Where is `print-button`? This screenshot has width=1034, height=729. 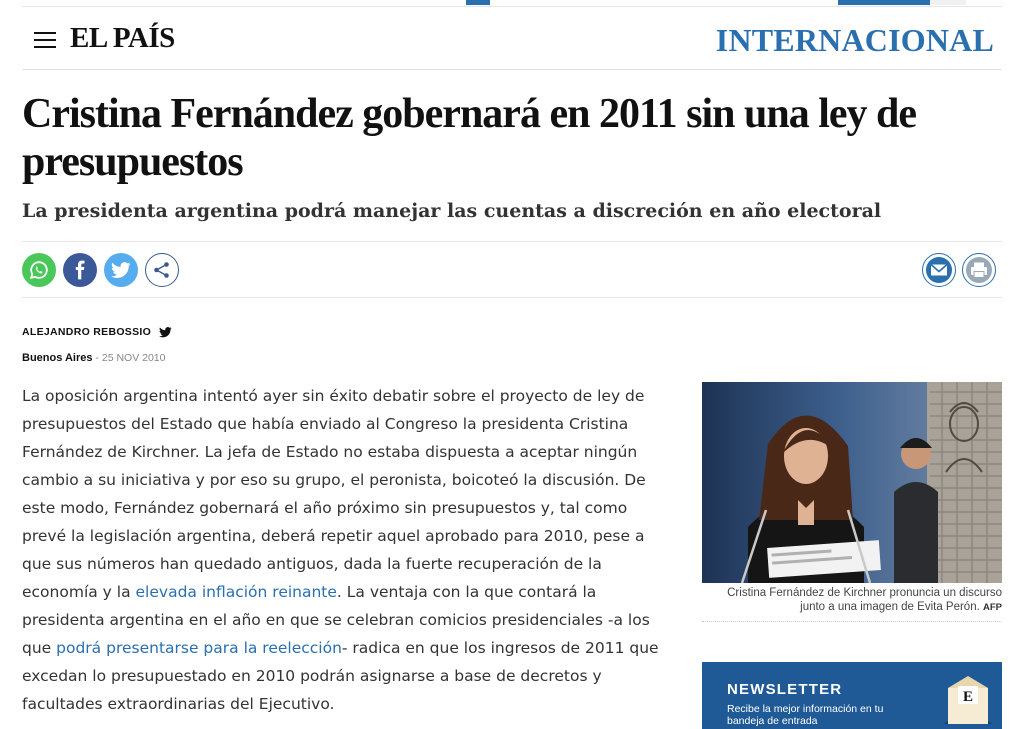
print-button is located at coordinates (979, 270).